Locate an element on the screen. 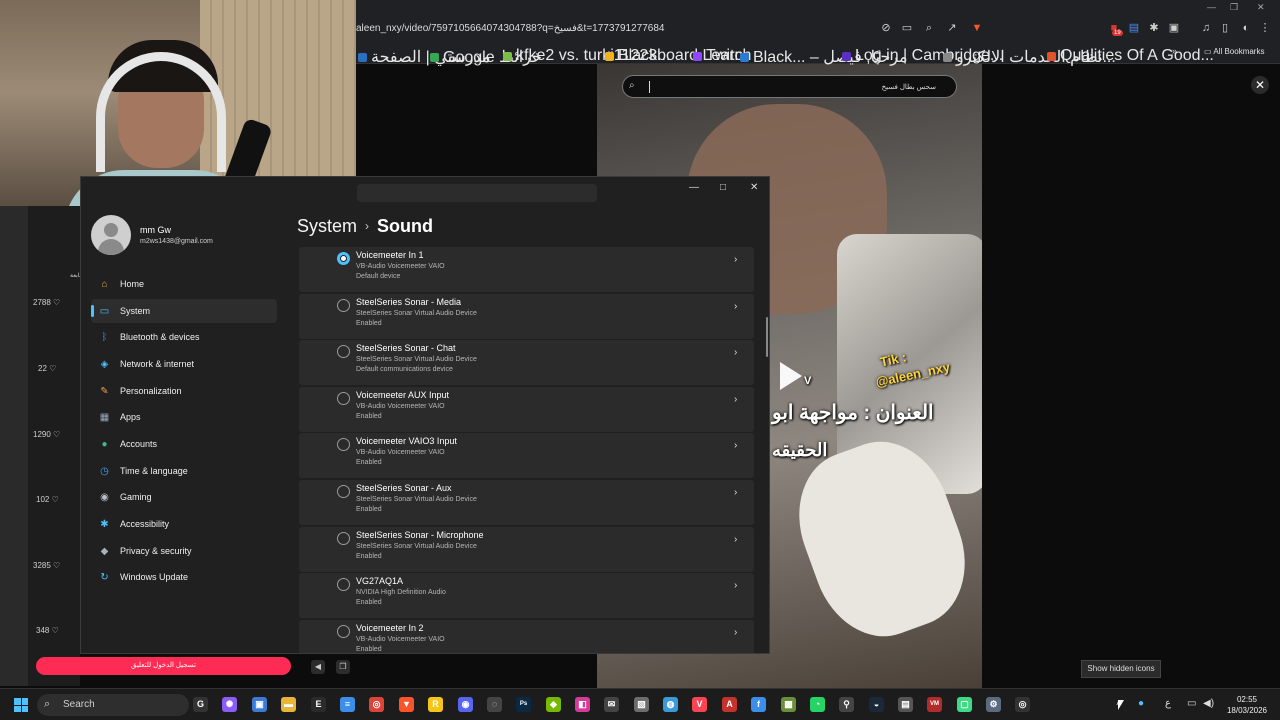 This screenshot has width=1280, height=720. device-status: Default device is located at coordinates (378, 276).